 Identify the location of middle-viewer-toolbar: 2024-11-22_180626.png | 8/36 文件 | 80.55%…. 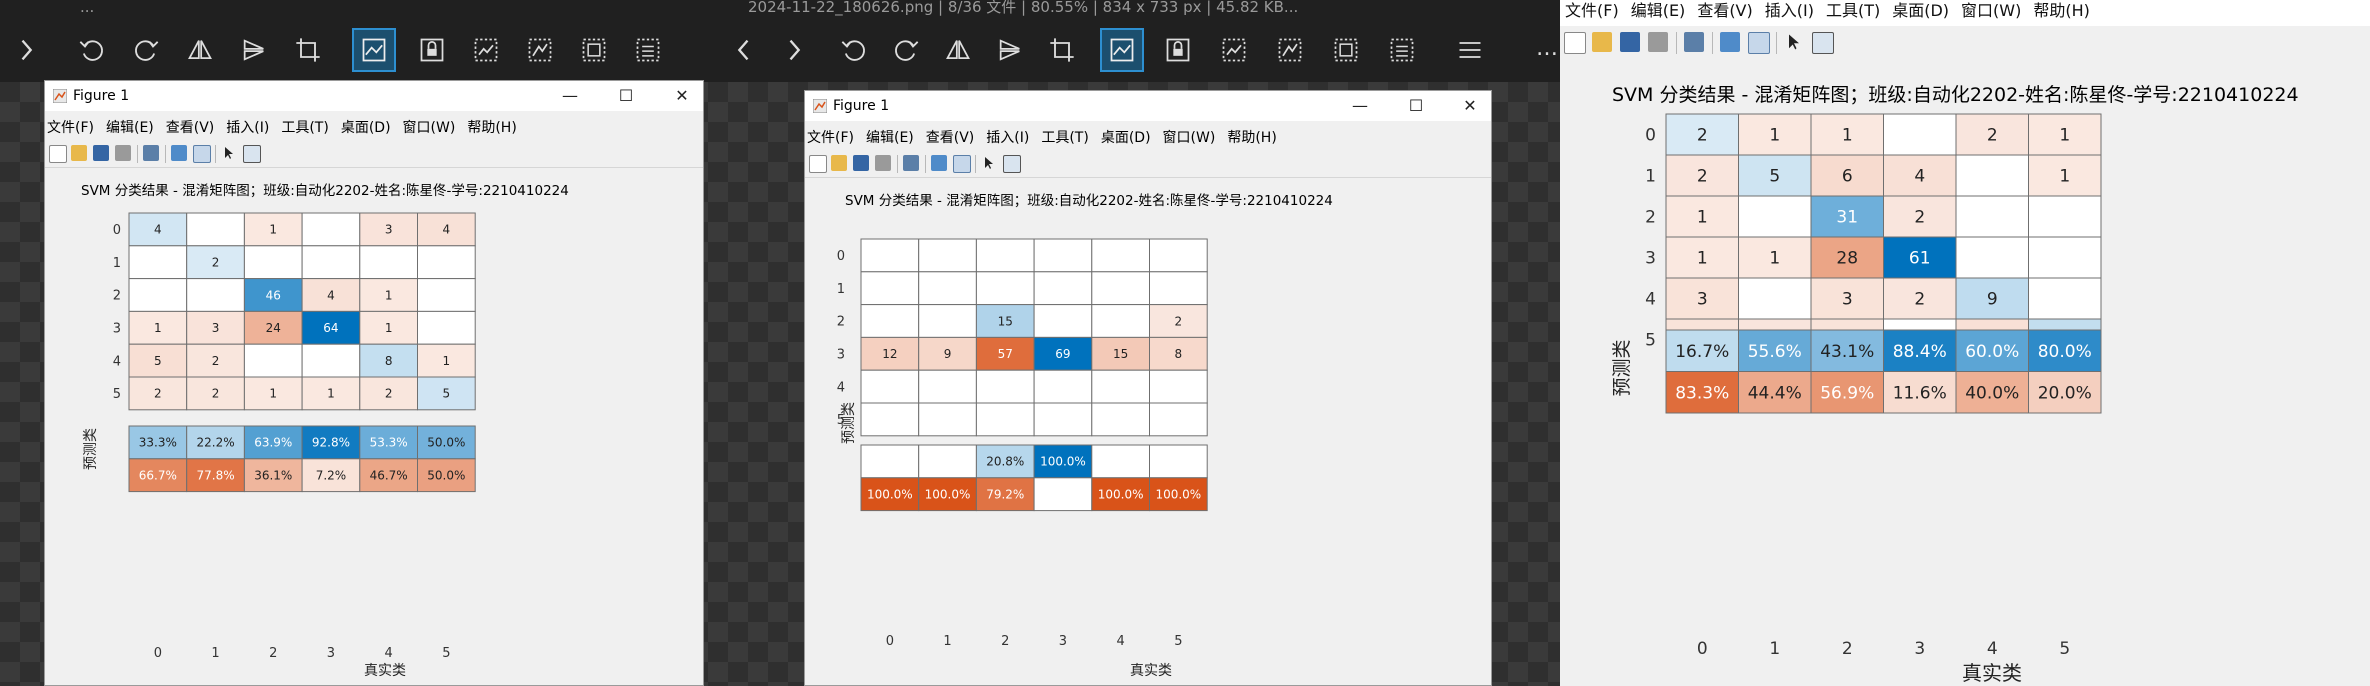
(1134, 41).